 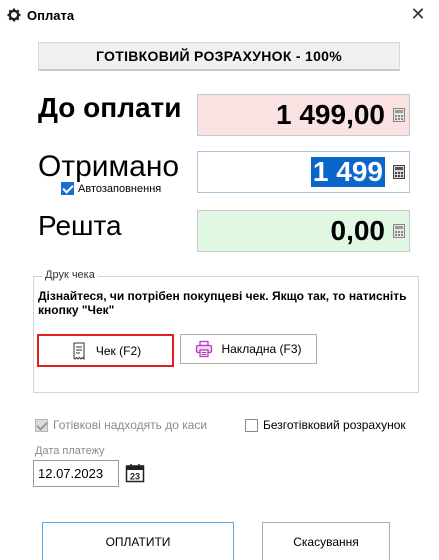 I want to click on invoice-button-label: Накладна (F3), so click(x=261, y=349).